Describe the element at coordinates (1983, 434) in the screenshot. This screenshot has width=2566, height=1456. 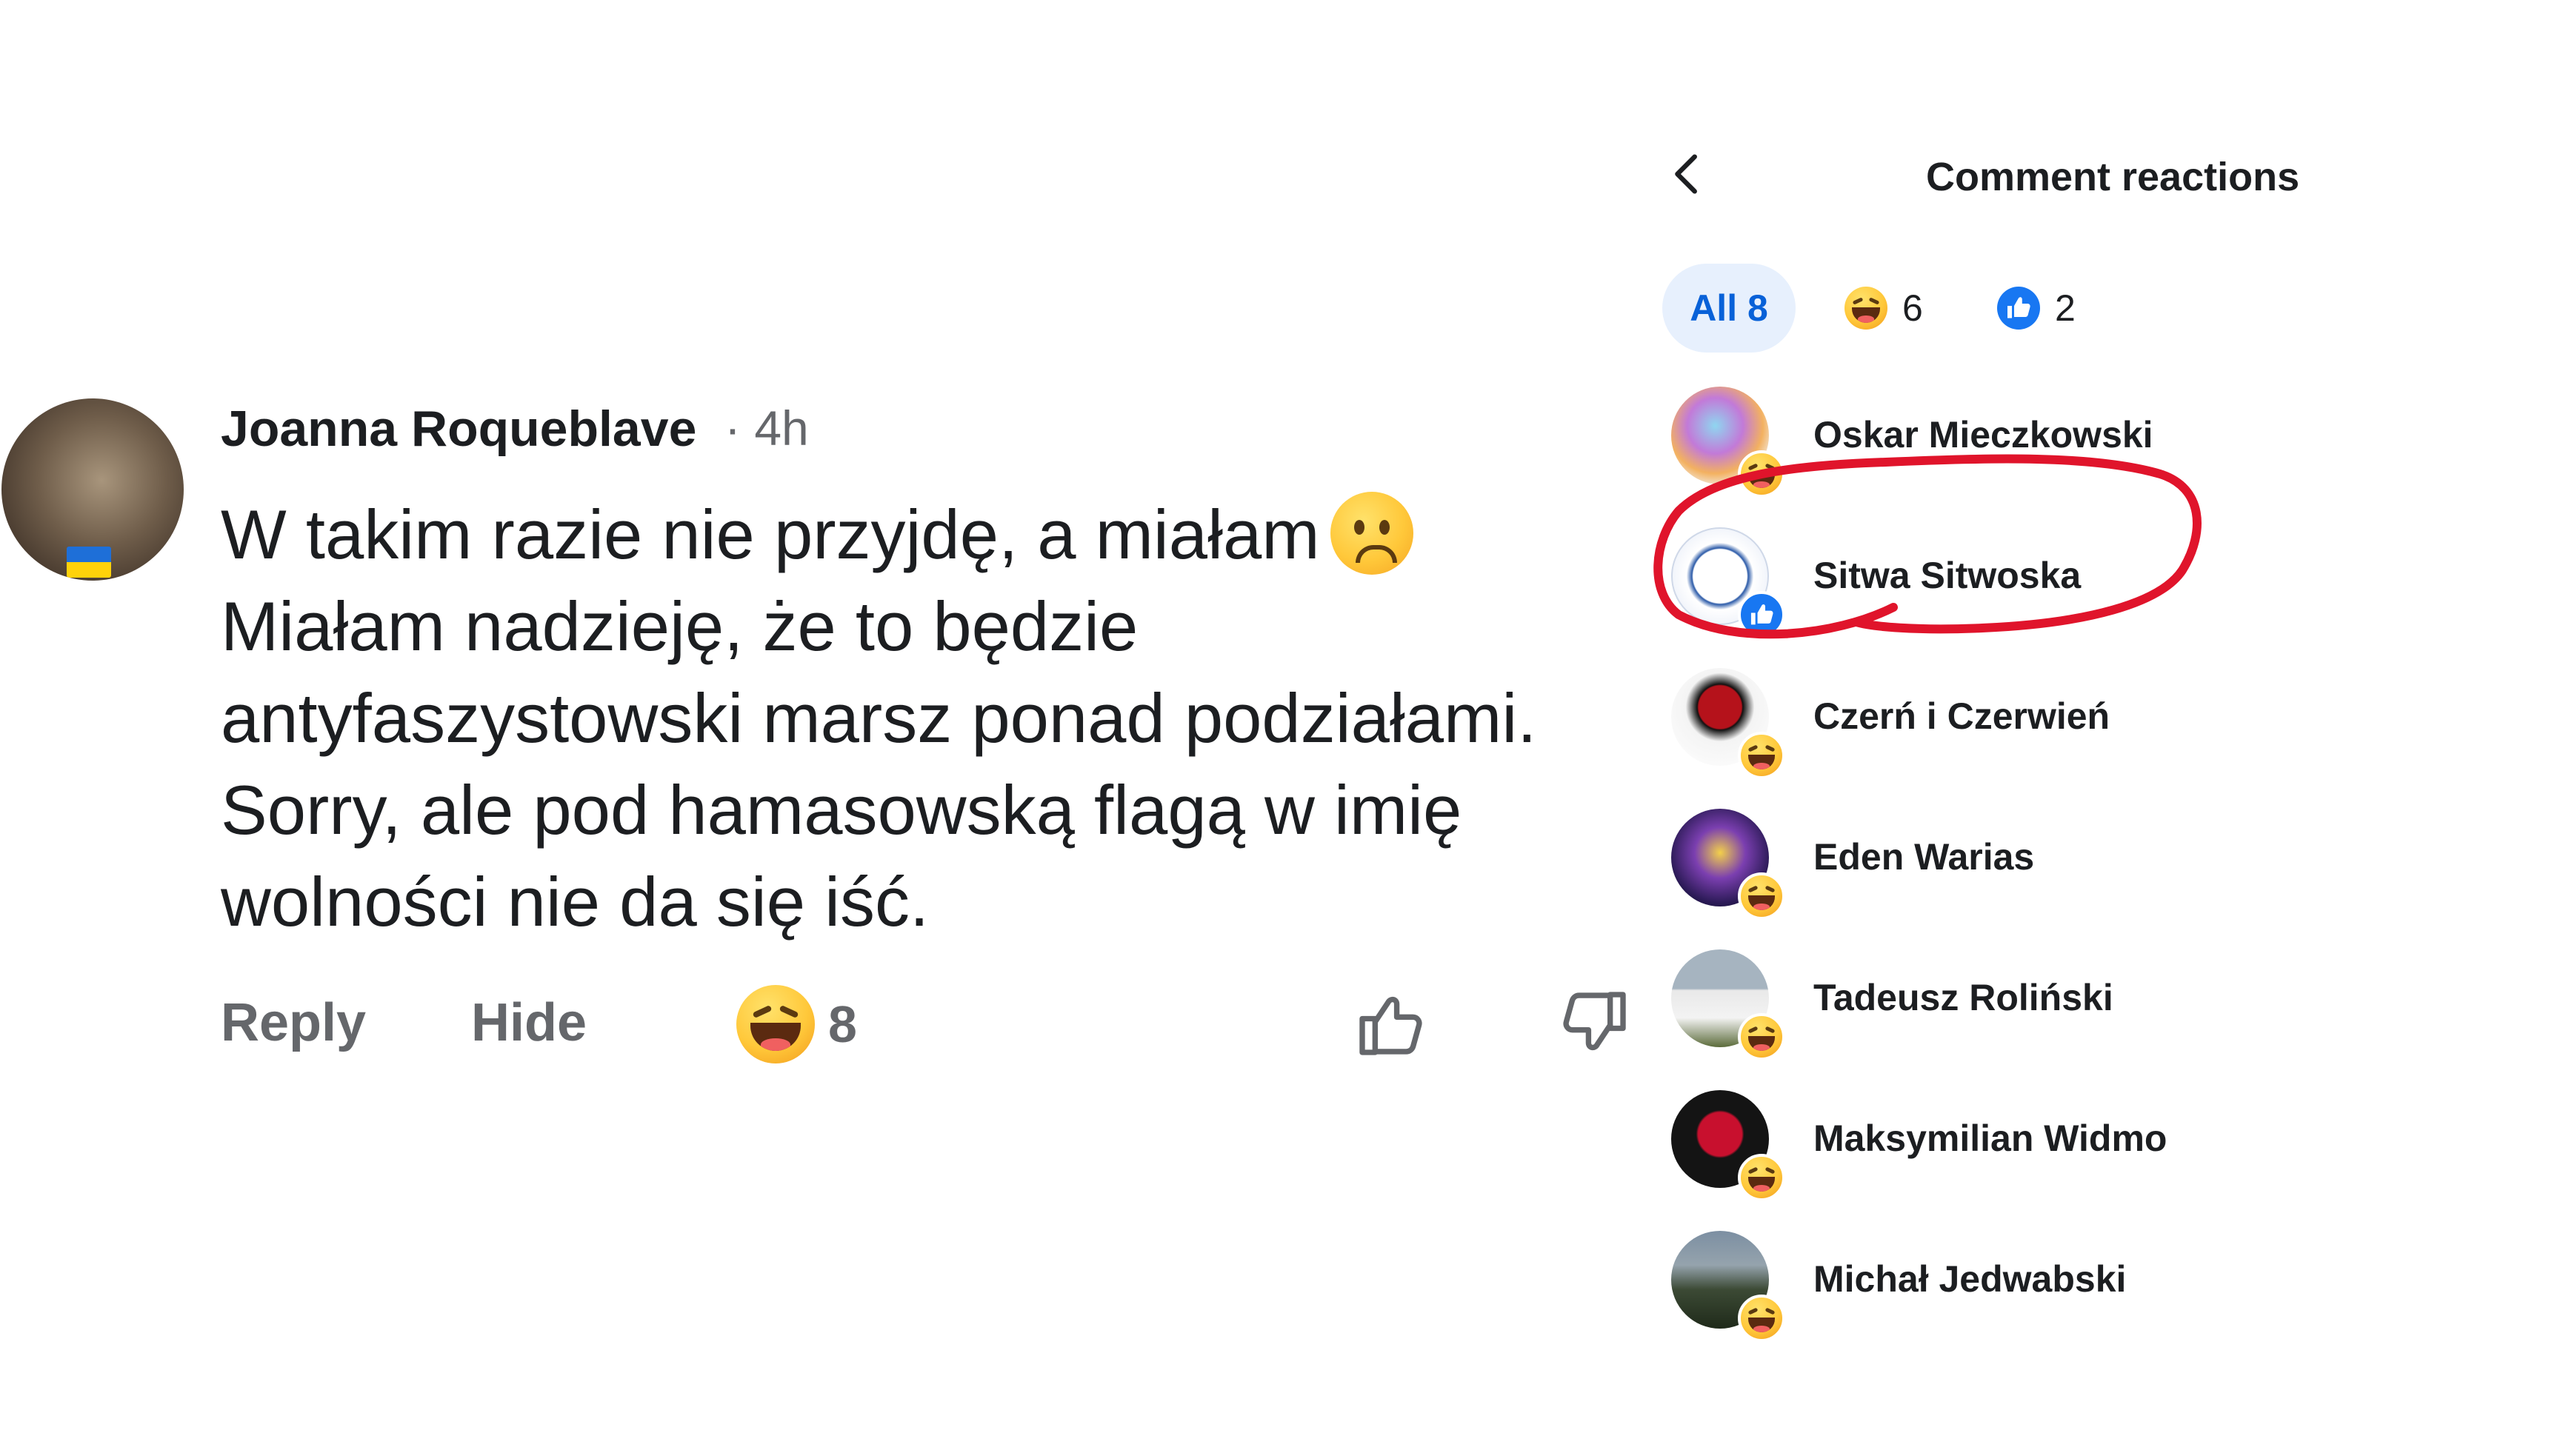
I see `reactor-name: Oskar Mieczkowski` at that location.